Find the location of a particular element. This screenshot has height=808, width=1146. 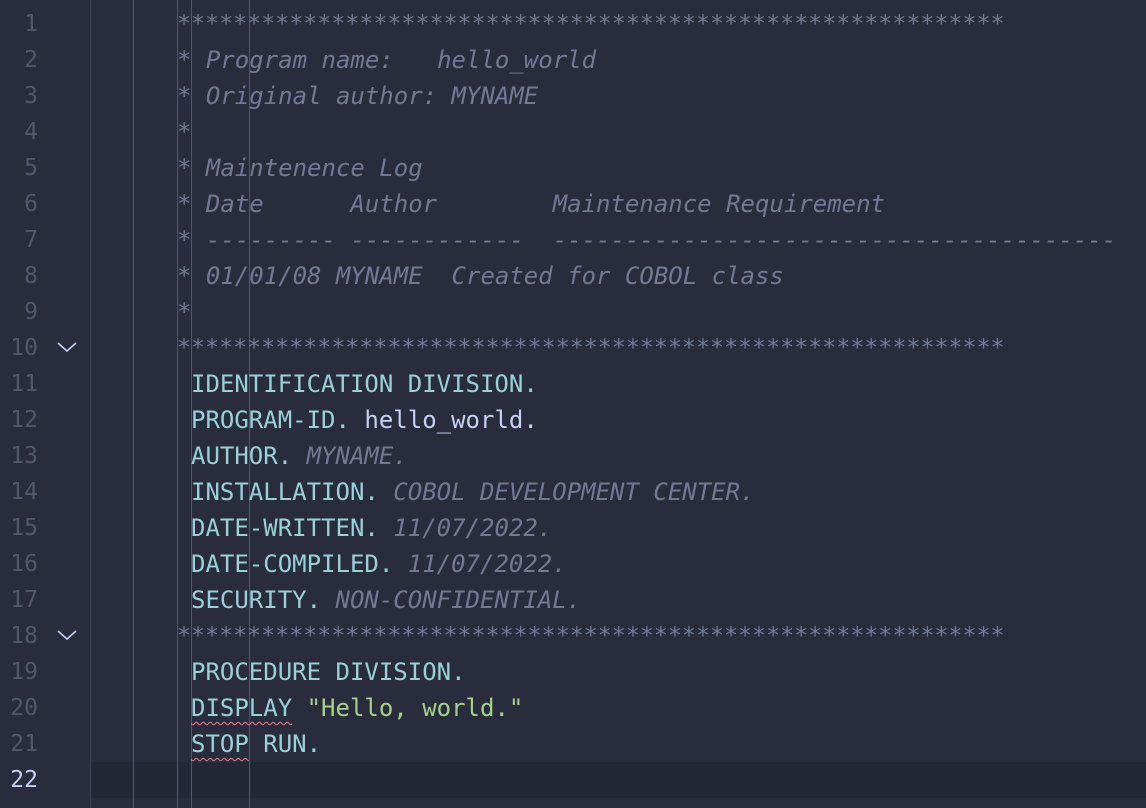

keyword: DATE-WRITTEN. is located at coordinates (285, 528).